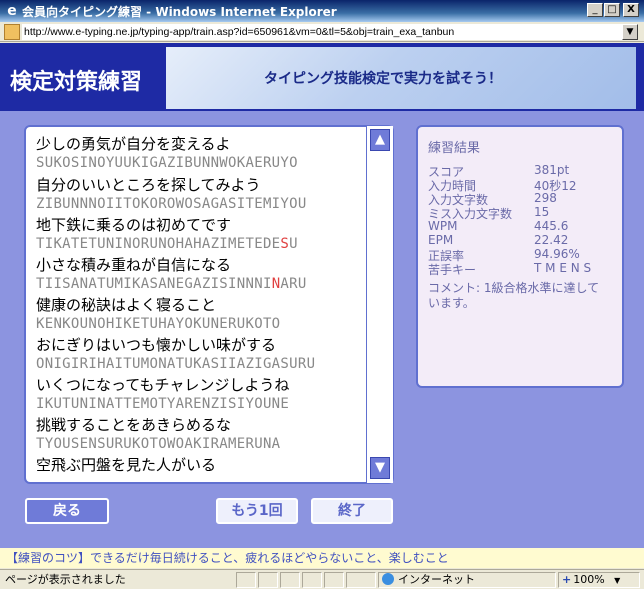  What do you see at coordinates (12, 11) in the screenshot?
I see `ie-logo-icon: e` at bounding box center [12, 11].